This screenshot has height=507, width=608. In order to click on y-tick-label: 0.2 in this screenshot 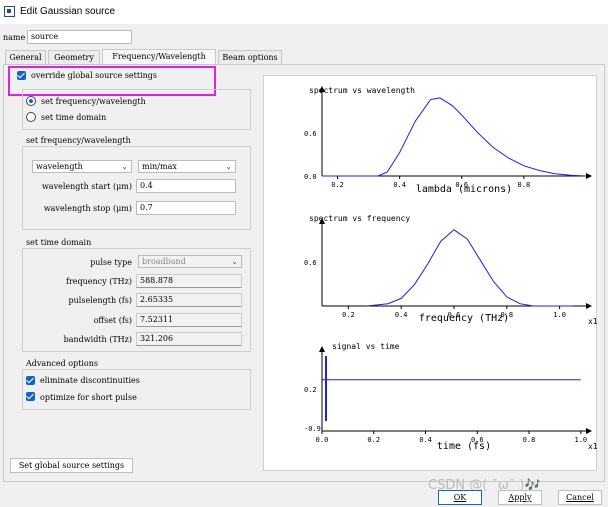, I will do `click(310, 390)`.